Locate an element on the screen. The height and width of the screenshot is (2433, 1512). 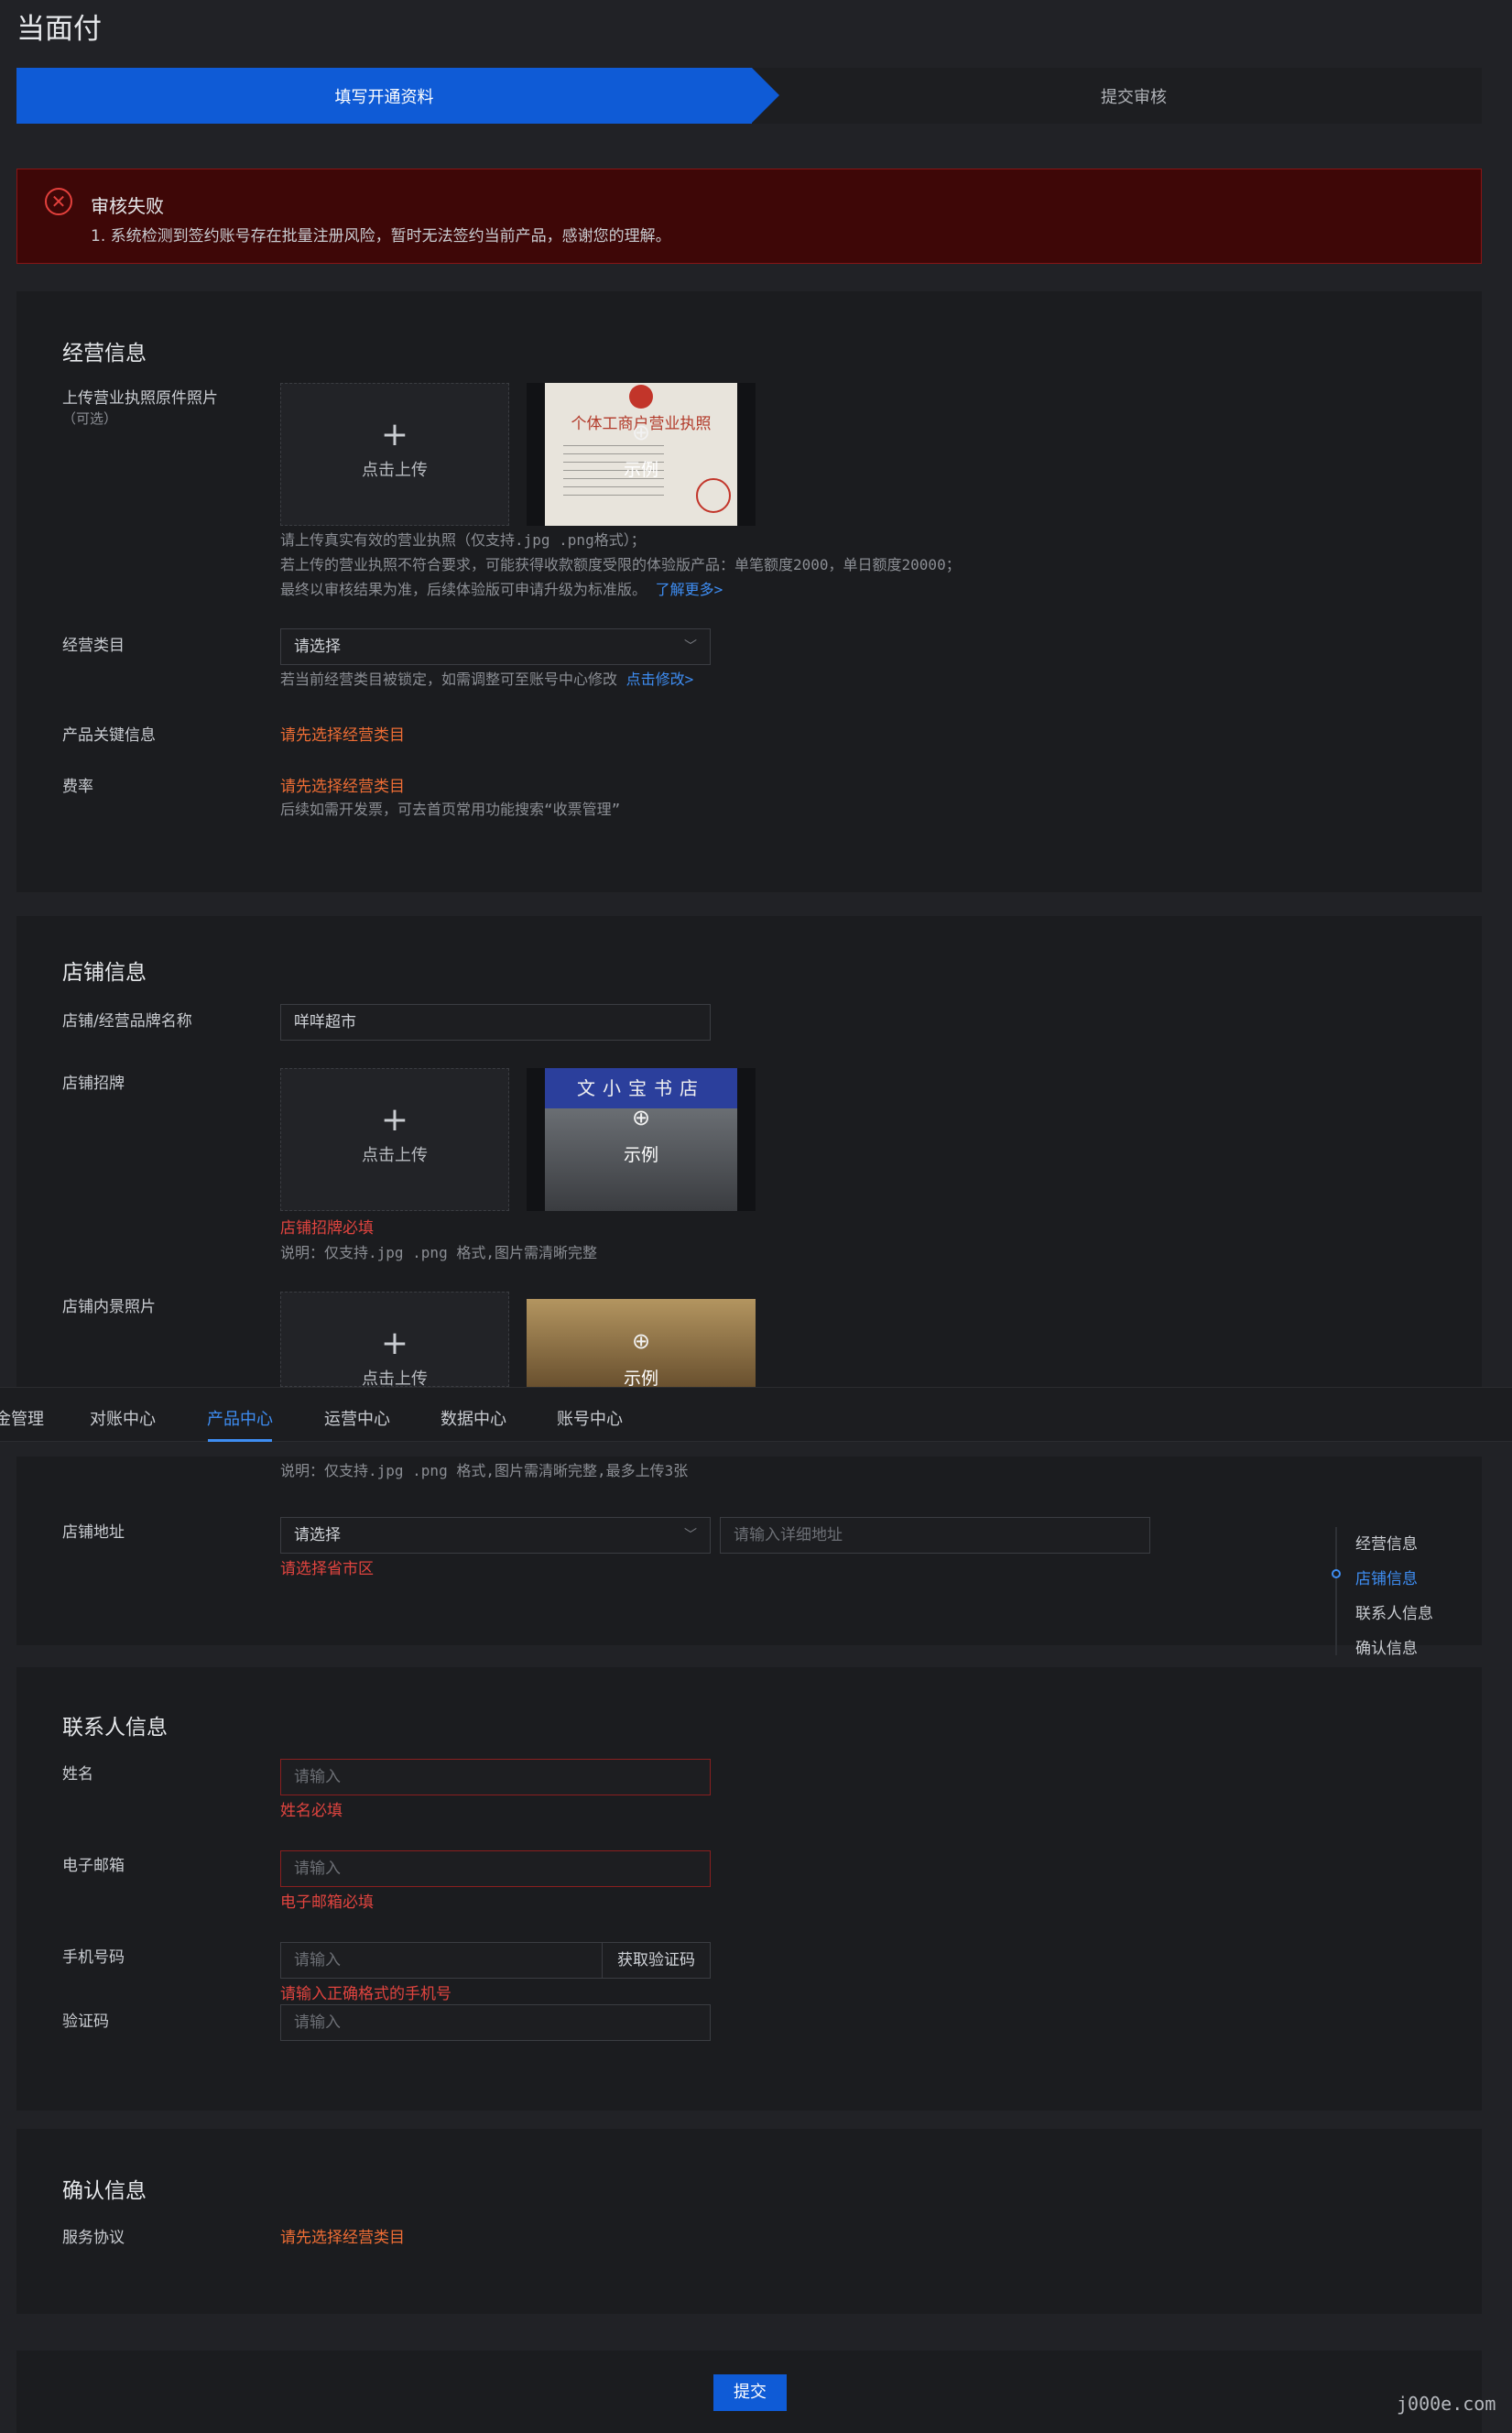
interior-label: 店铺内景照片 is located at coordinates (109, 1307).